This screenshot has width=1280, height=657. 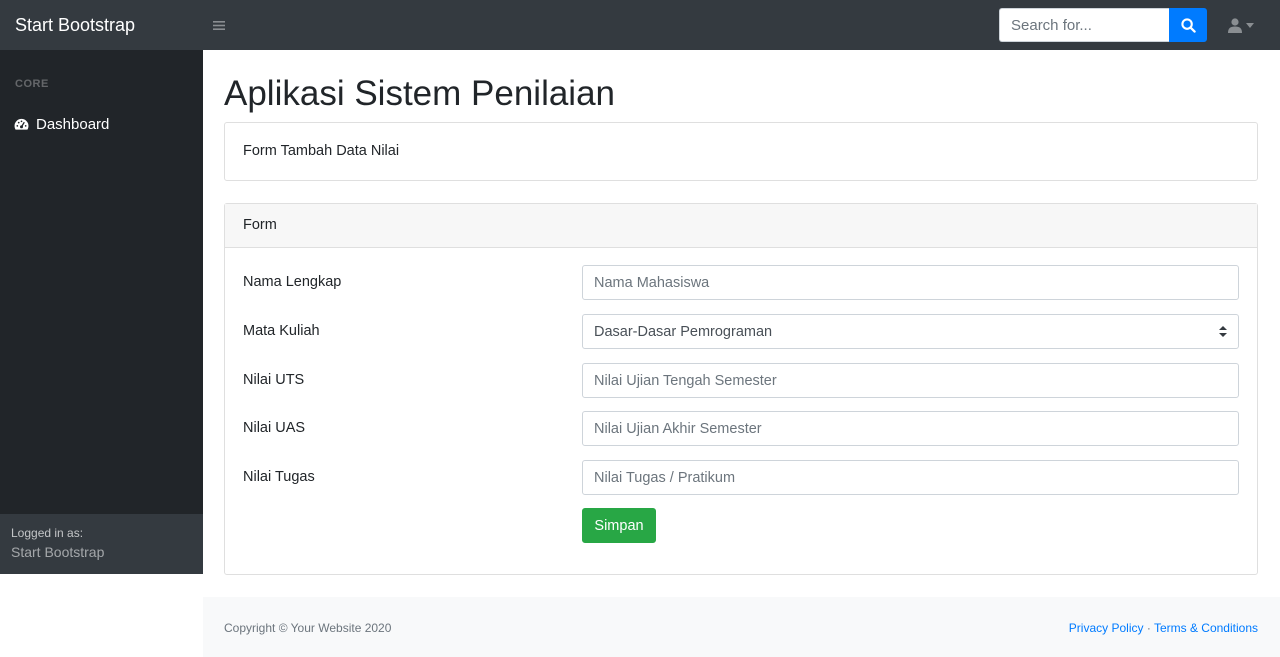 I want to click on info-card: Form Tambah Data Nilai, so click(x=741, y=151).